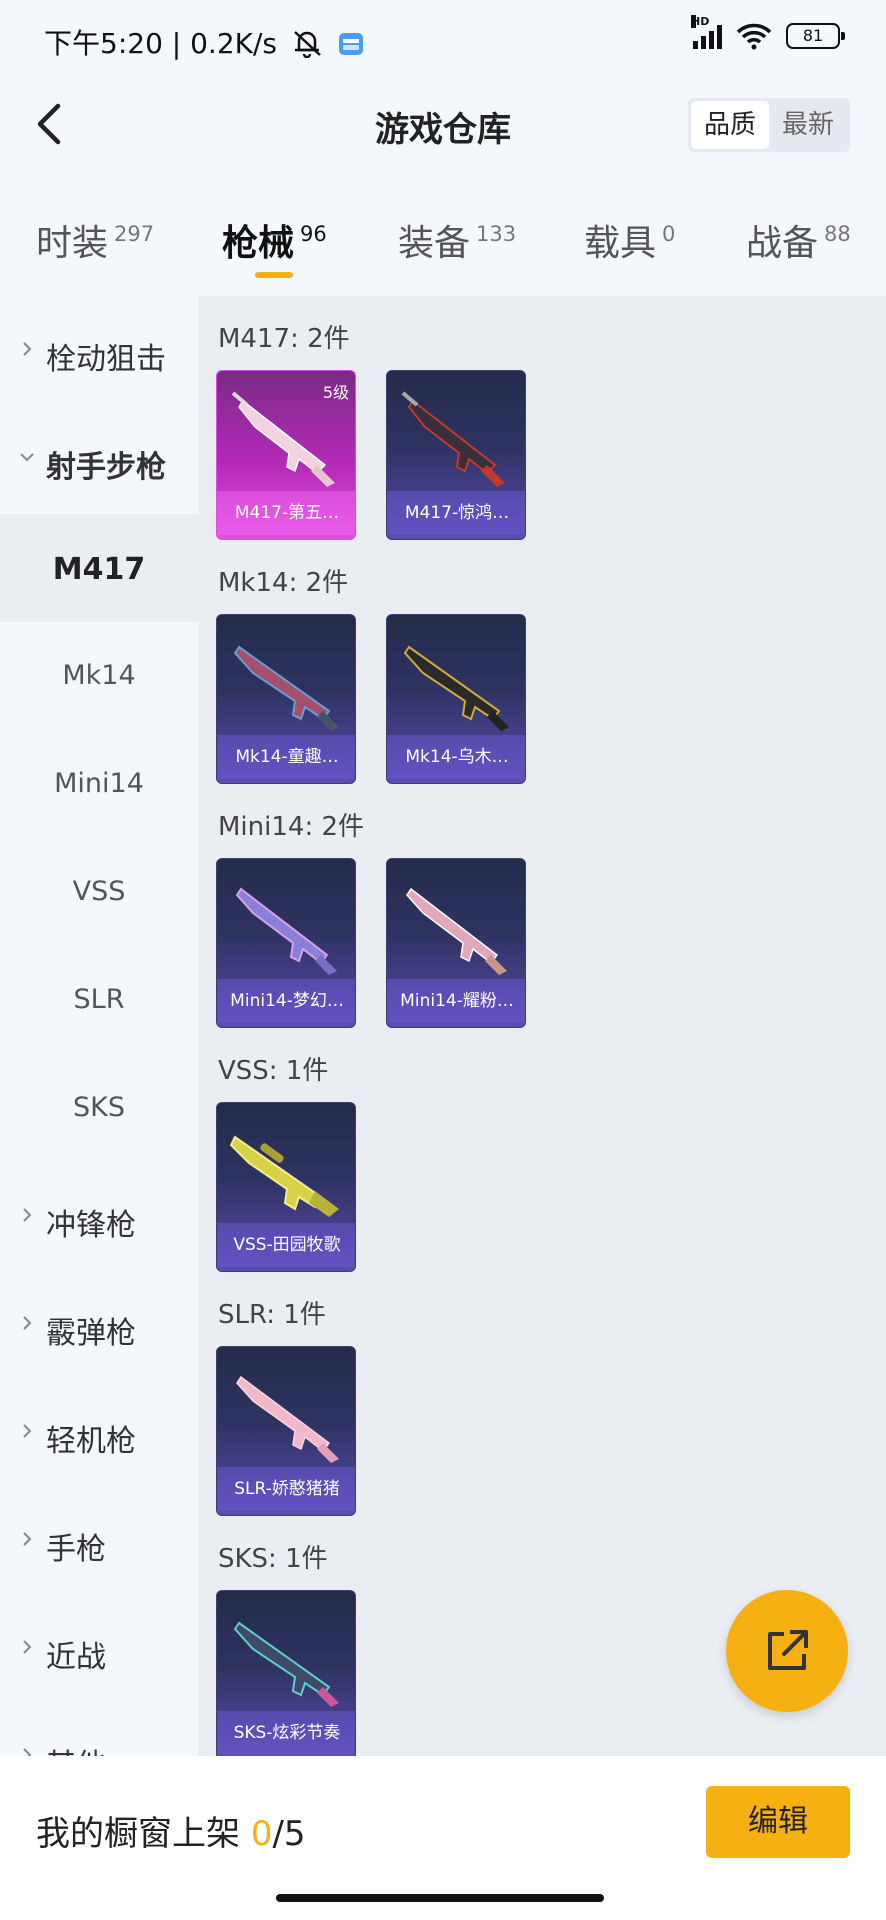 This screenshot has width=886, height=1920. Describe the element at coordinates (91, 1225) in the screenshot. I see `sidebar-item-label: 冲锋枪` at that location.